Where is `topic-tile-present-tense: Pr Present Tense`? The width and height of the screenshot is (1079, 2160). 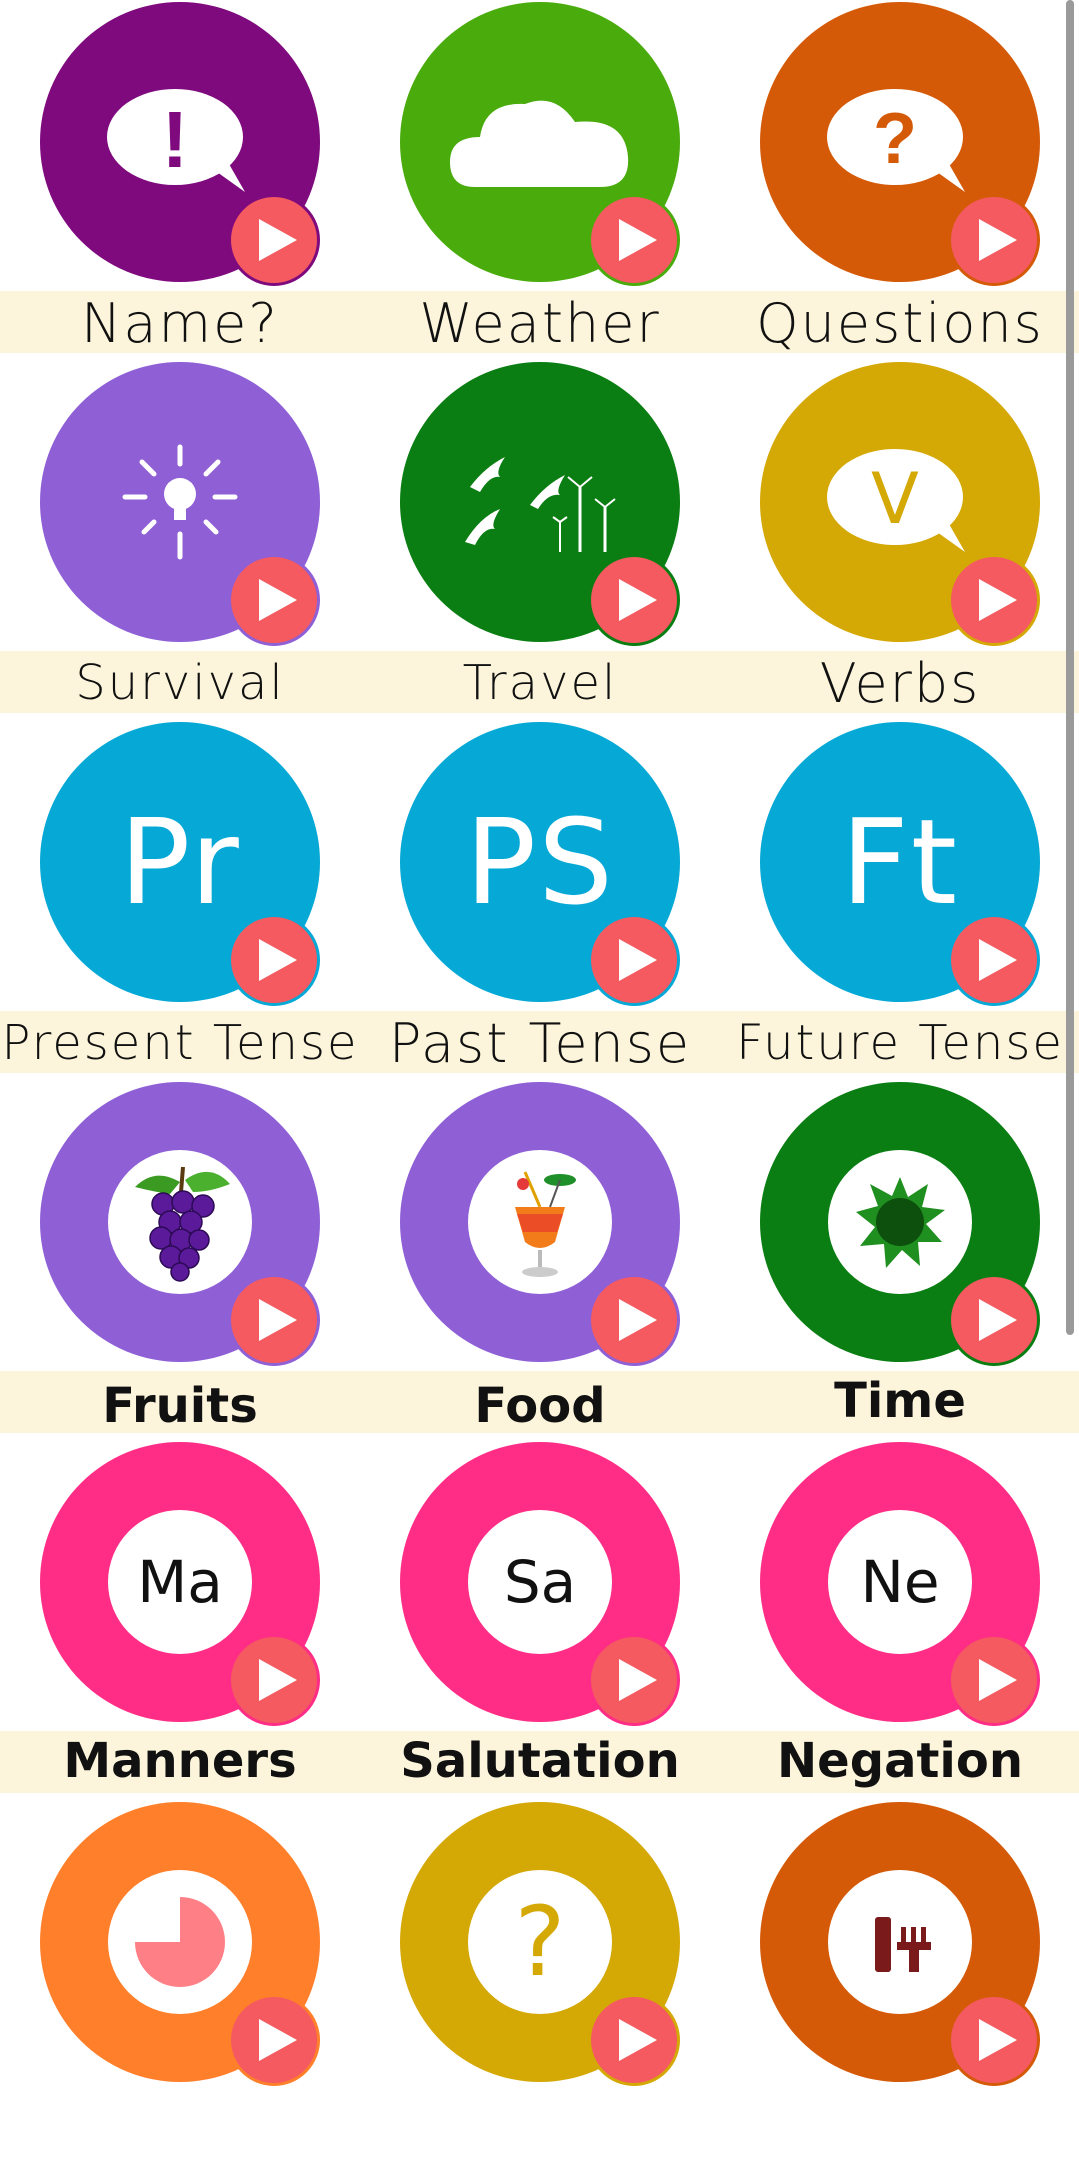 topic-tile-present-tense: Pr Present Tense is located at coordinates (178, 900).